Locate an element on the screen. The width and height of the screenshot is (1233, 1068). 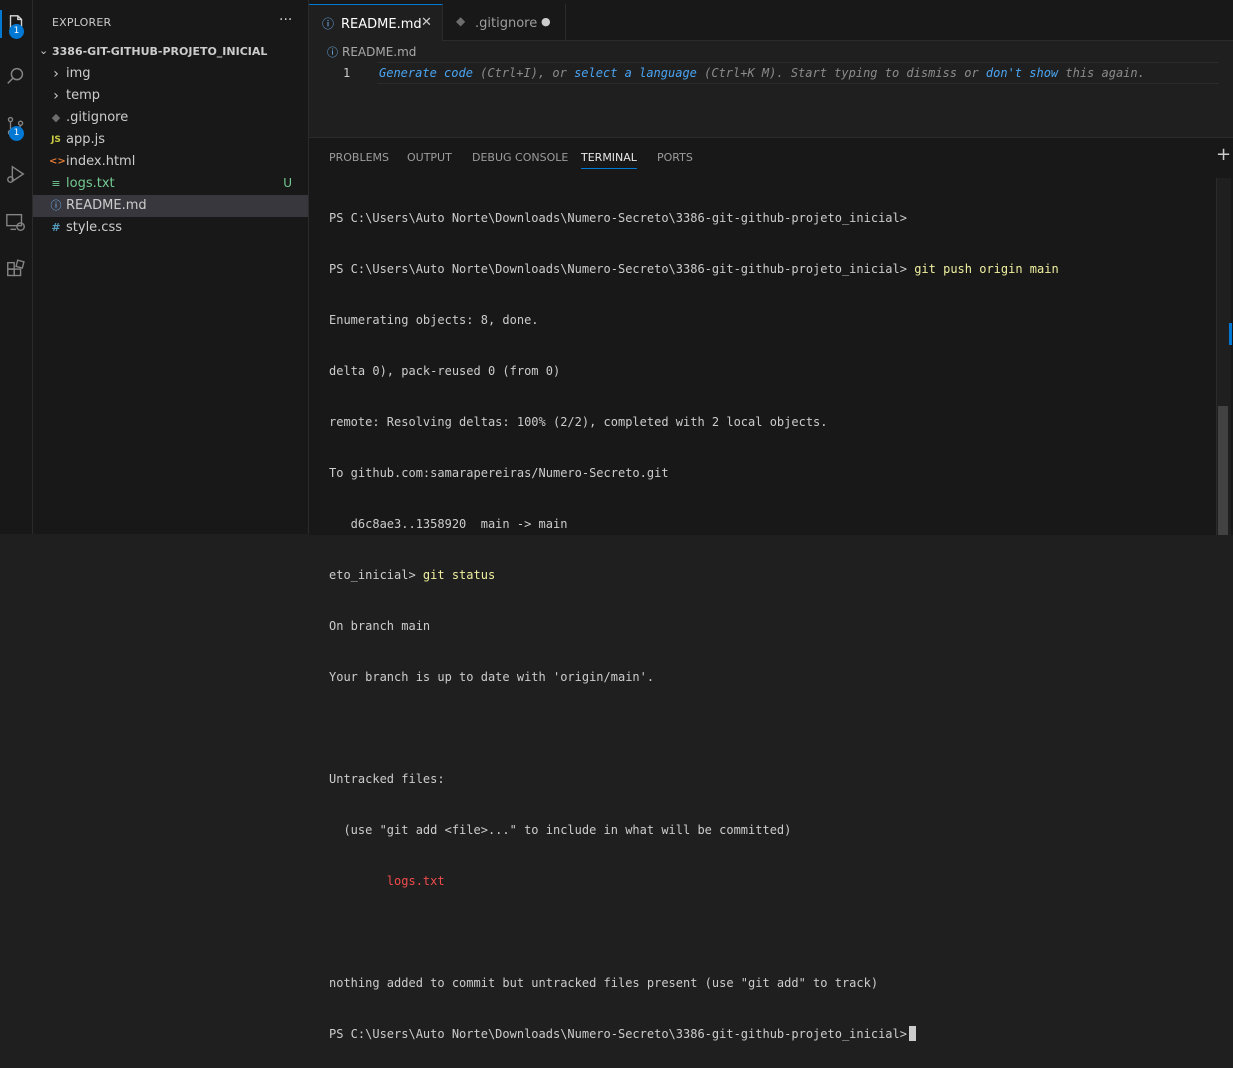
explorer-header: EXPLORER ··· is located at coordinates (170, 17).